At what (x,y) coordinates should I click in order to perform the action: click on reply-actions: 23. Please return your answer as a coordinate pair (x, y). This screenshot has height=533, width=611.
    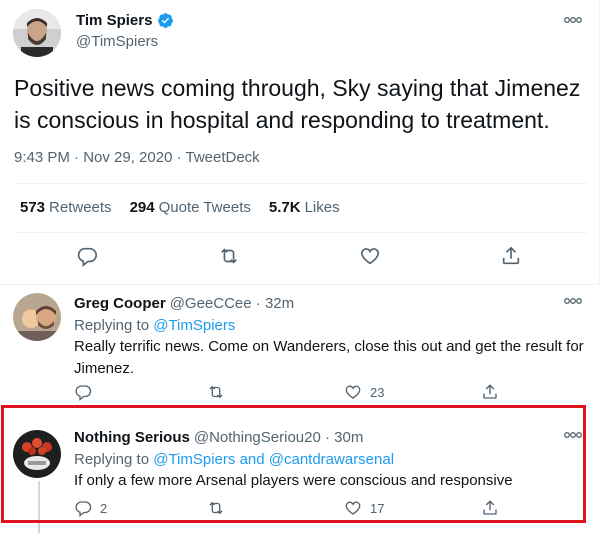
    Looking at the image, I should click on (300, 395).